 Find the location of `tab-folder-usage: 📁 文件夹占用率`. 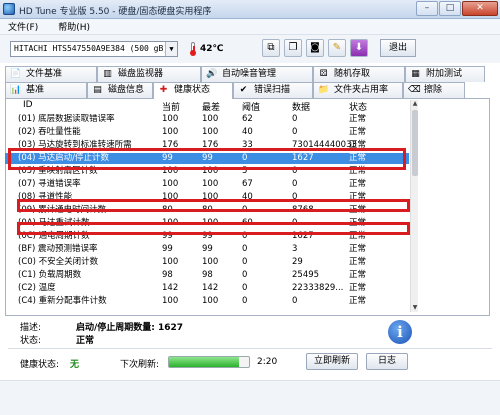

tab-folder-usage: 📁 文件夹占用率 is located at coordinates (358, 90).